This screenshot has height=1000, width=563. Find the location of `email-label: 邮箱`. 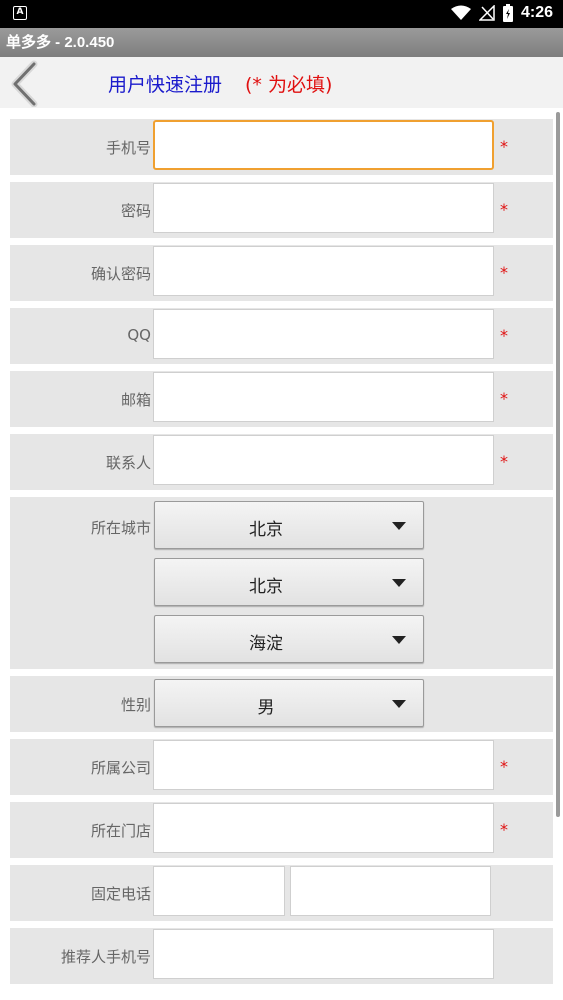

email-label: 邮箱 is located at coordinates (135, 400).